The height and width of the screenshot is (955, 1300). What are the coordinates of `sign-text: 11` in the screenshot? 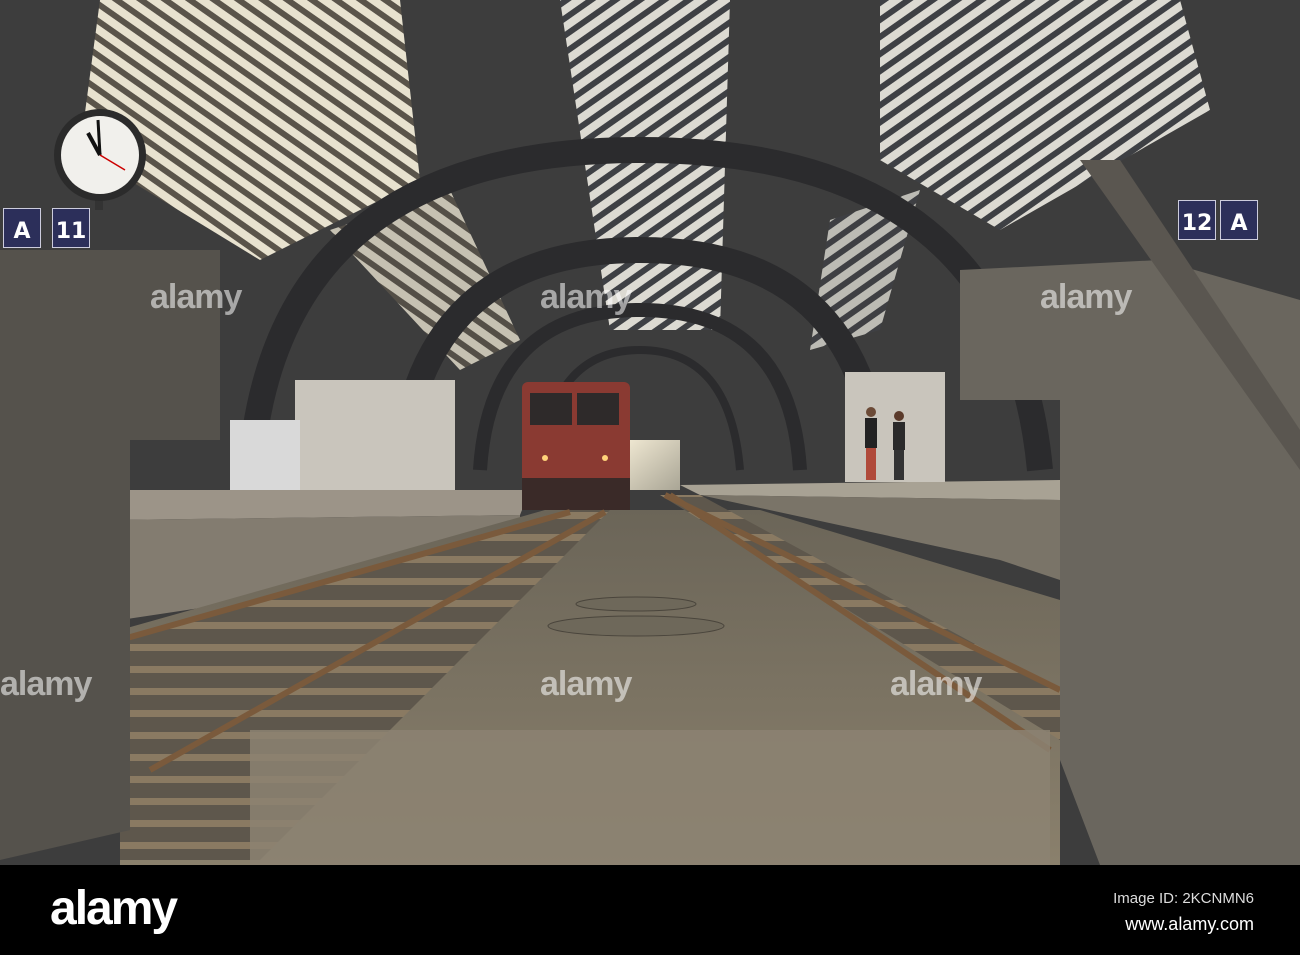 It's located at (71, 231).